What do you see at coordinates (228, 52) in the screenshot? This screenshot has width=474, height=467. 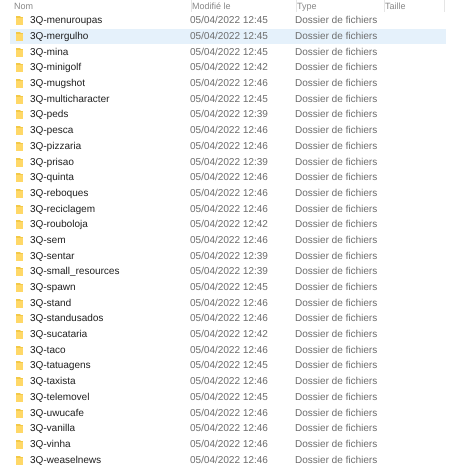 I see `folder-row: 3Q-mina 05/04/2022 12:45 Dossier de fichiers` at bounding box center [228, 52].